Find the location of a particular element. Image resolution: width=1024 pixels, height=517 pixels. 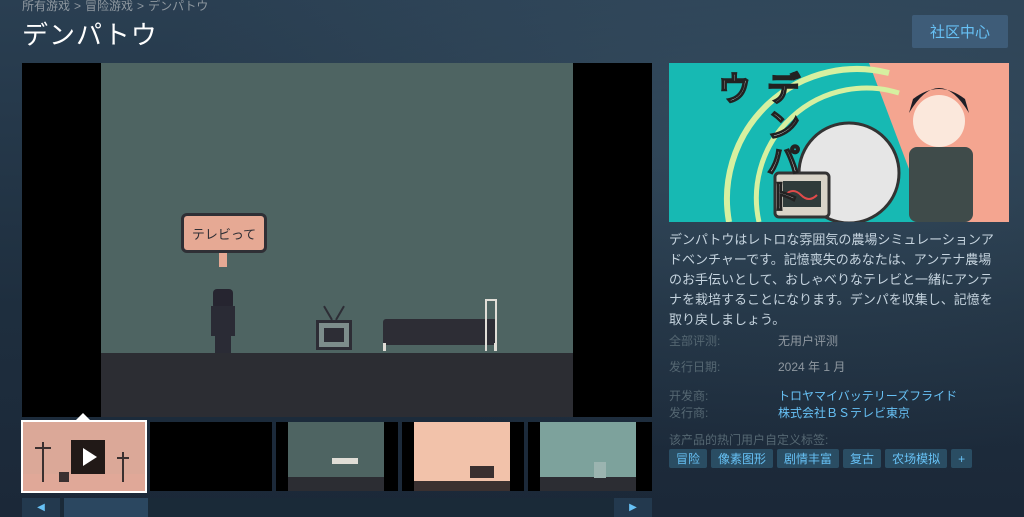

developer-label: 开发商: is located at coordinates (689, 396).